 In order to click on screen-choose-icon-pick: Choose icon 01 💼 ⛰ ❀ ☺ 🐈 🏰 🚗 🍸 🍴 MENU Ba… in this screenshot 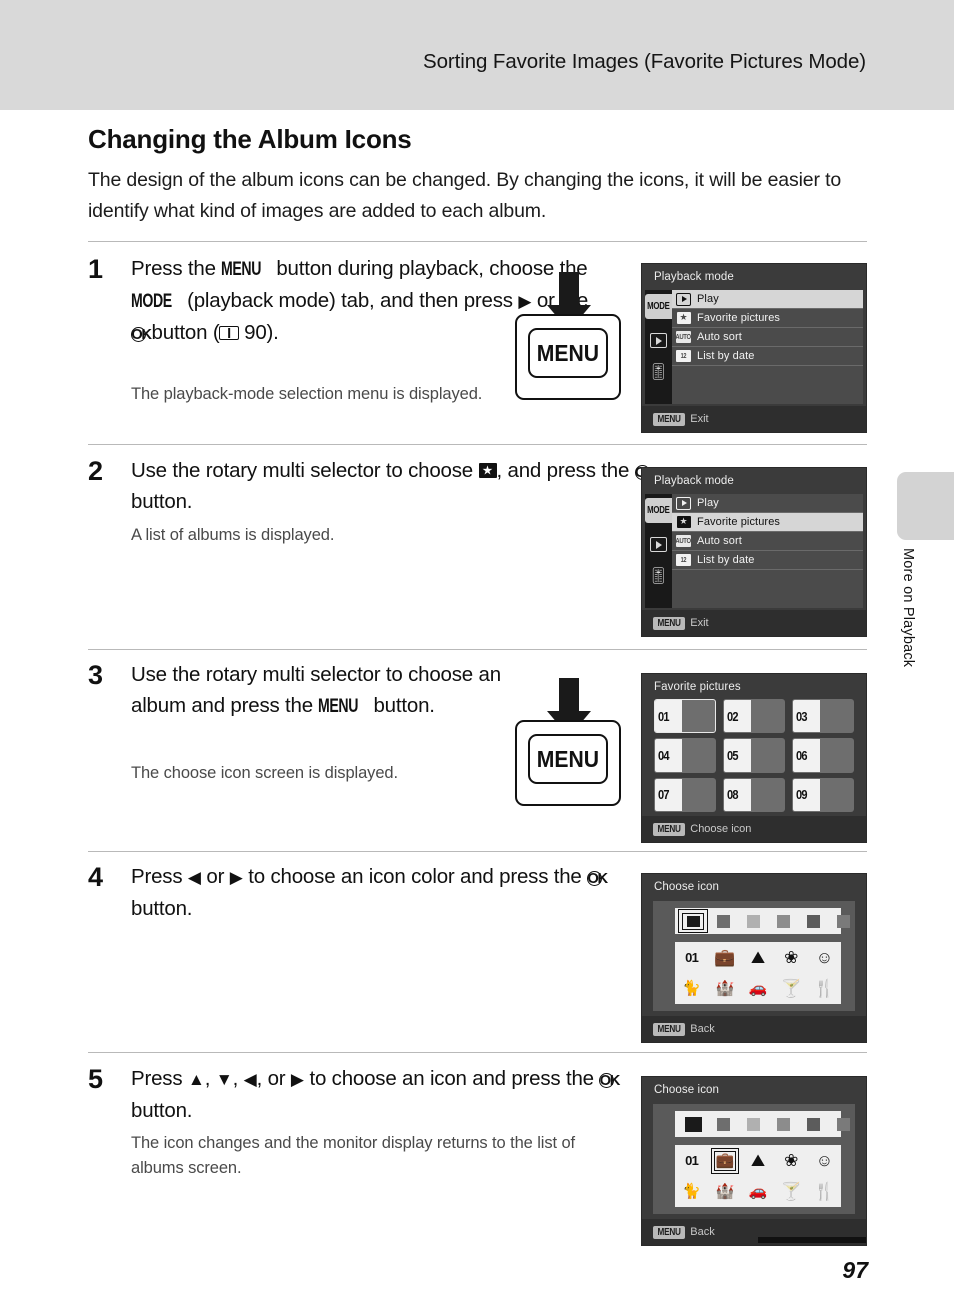, I will do `click(754, 1161)`.